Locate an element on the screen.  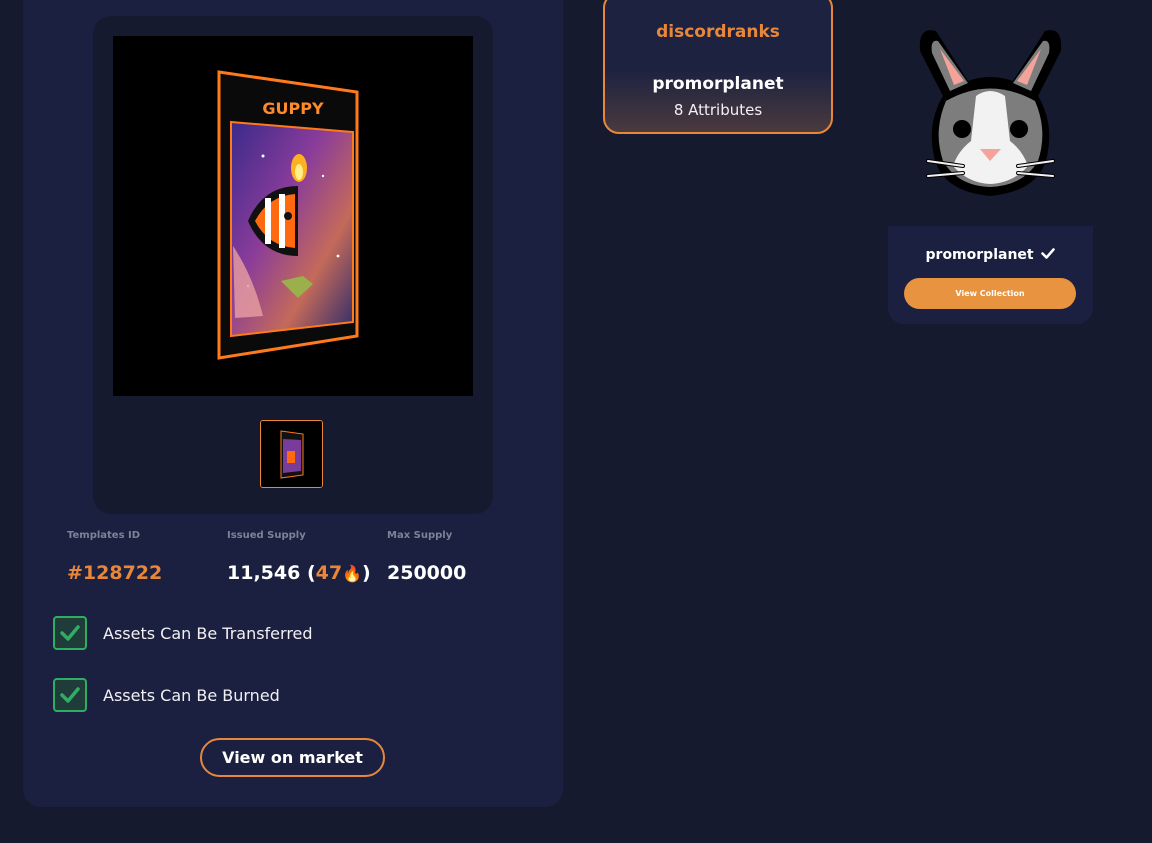
transferable-text: Assets Can Be Transferred is located at coordinates (208, 633).